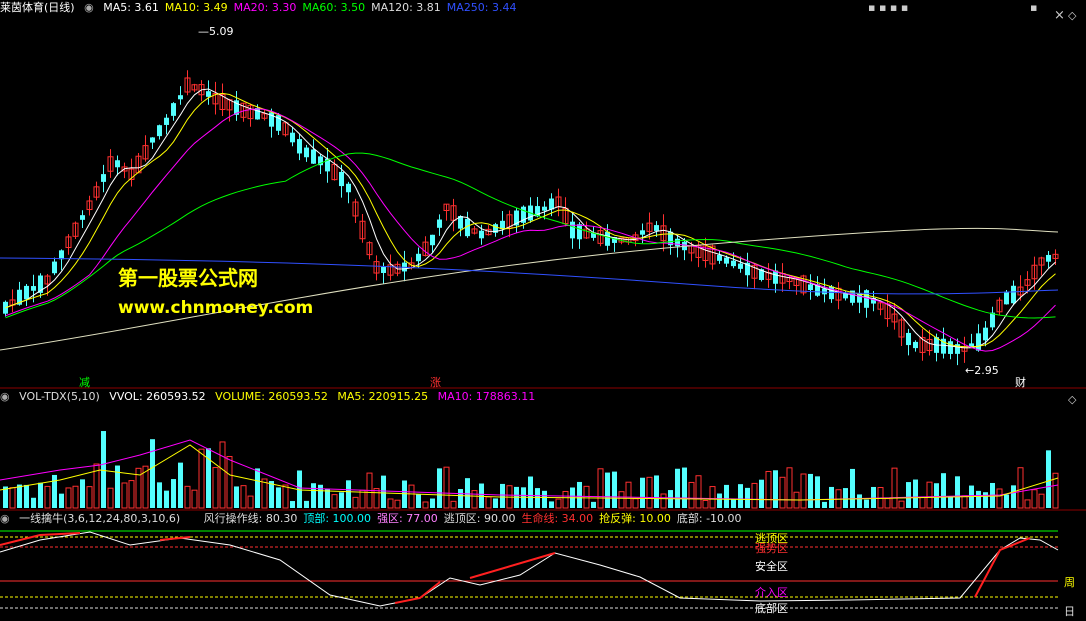  I want to click on zone-strong: 强势区, so click(771, 548).